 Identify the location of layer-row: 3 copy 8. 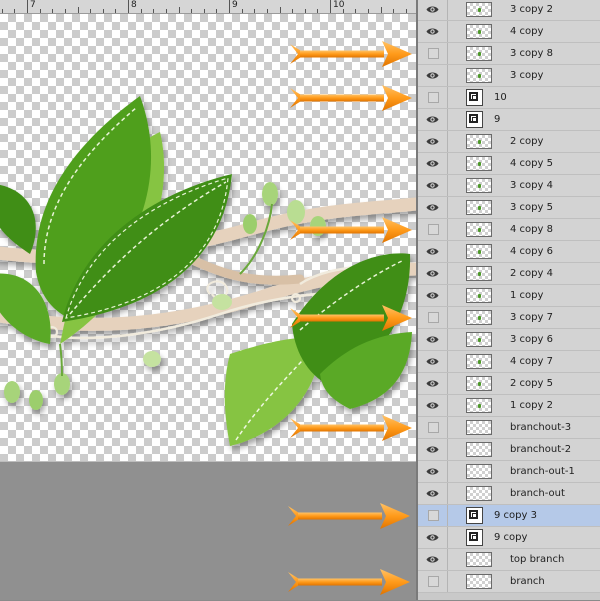
(509, 54).